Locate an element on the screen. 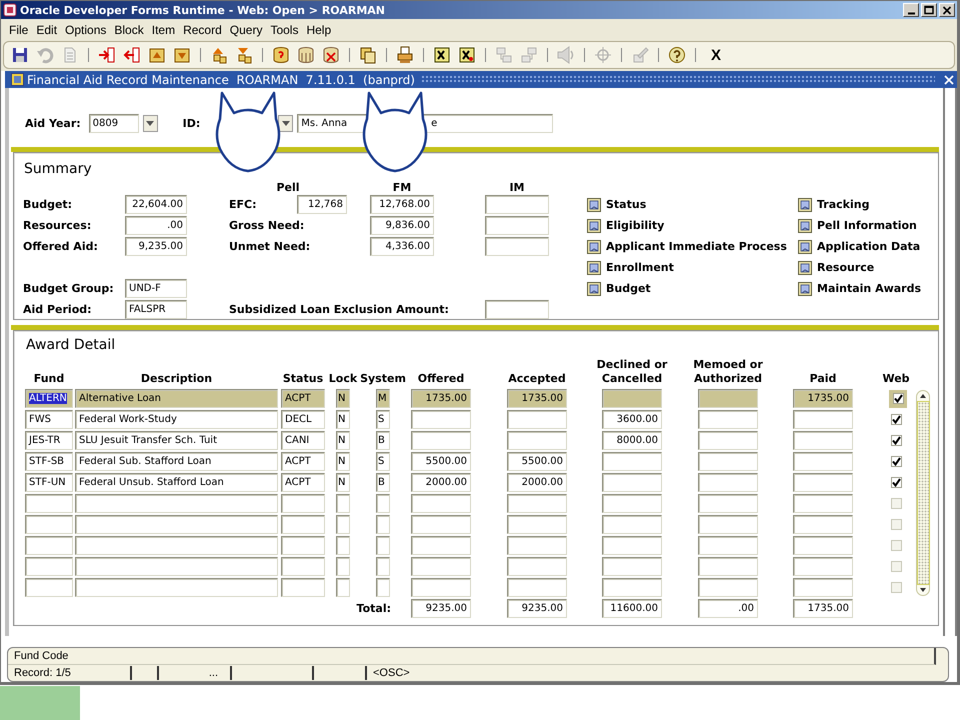 The height and width of the screenshot is (720, 960). menu-item: Item is located at coordinates (164, 30).